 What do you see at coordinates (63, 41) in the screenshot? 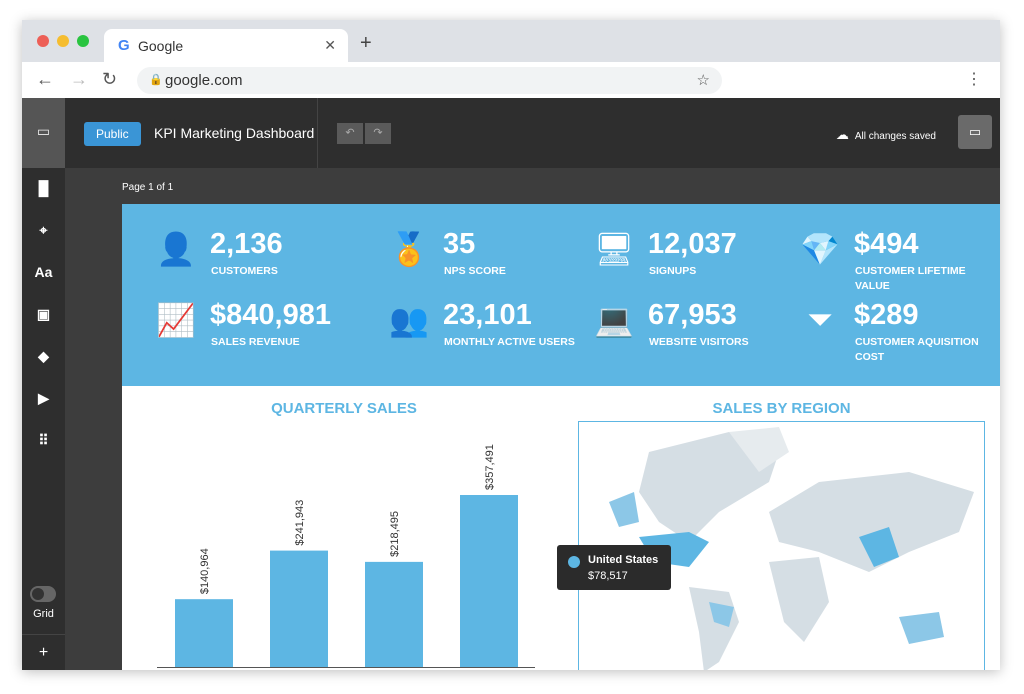
I see `minimize-window-button` at bounding box center [63, 41].